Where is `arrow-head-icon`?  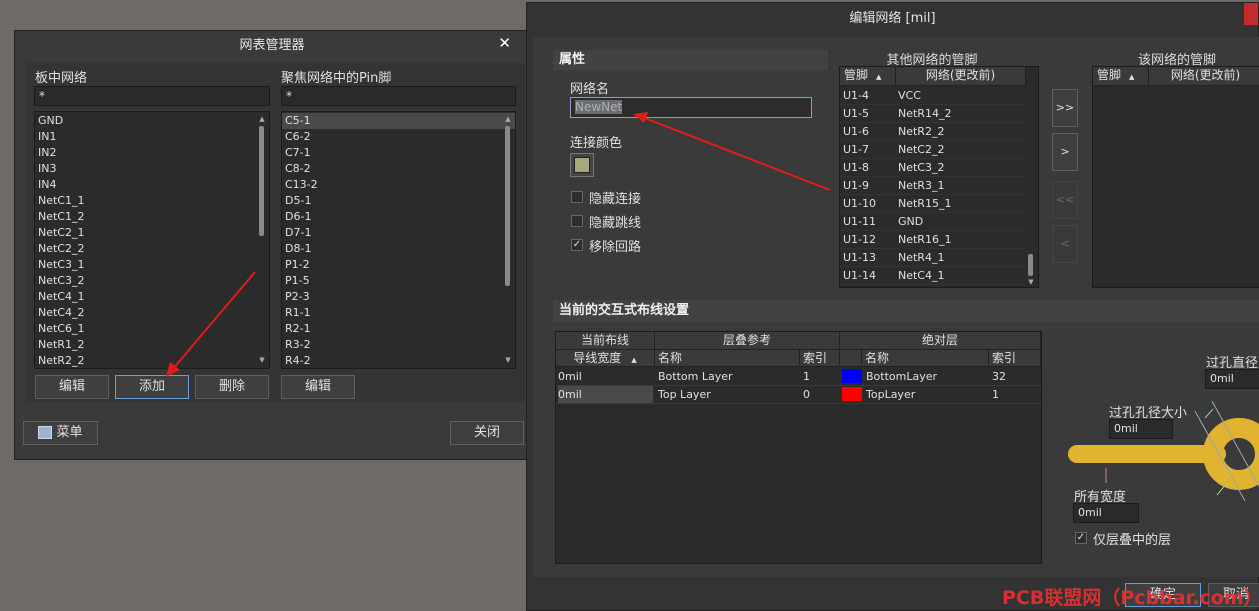
arrow-head-icon is located at coordinates (640, 117).